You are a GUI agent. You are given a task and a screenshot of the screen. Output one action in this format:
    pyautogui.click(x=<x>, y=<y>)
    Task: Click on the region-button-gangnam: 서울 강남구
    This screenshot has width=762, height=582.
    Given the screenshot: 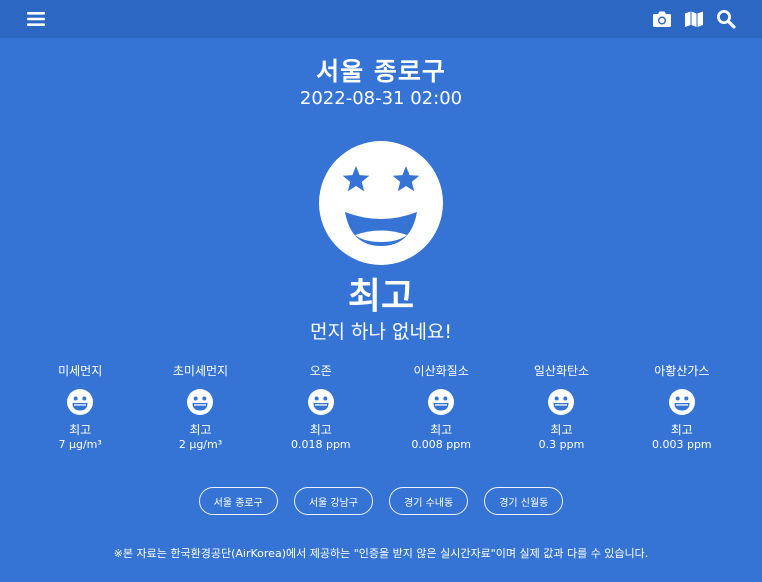 What is the action you would take?
    pyautogui.click(x=333, y=501)
    